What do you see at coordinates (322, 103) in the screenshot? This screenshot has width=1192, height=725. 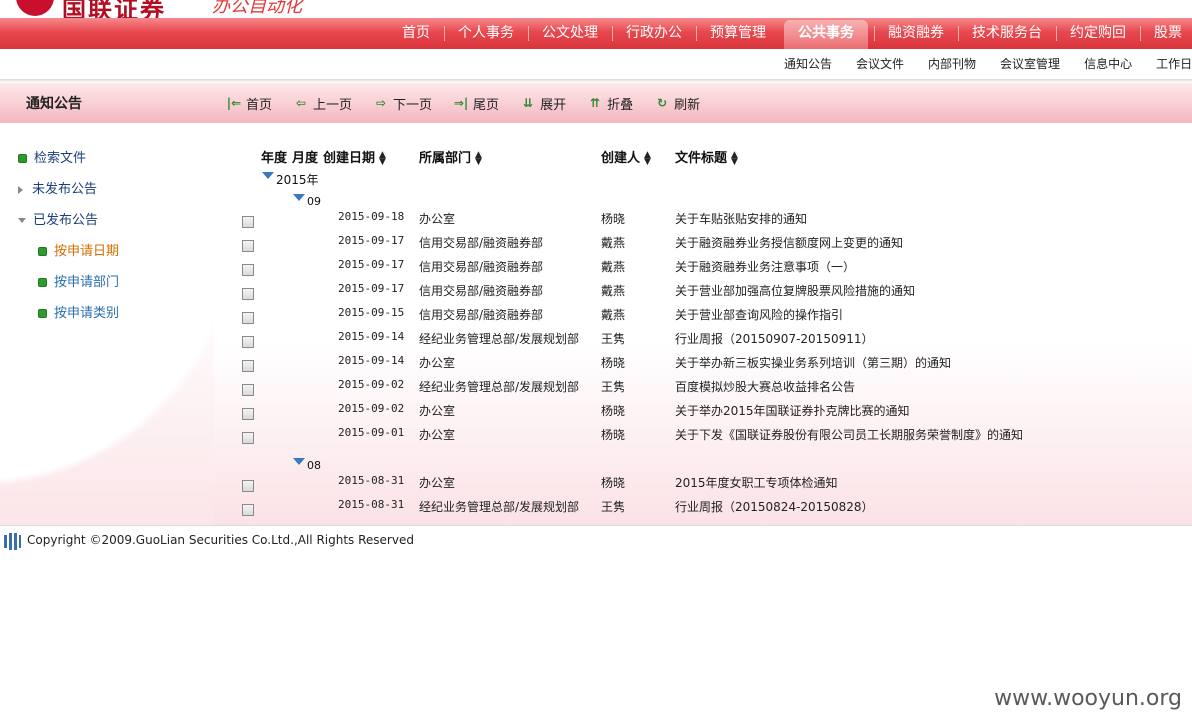 I see `toolbar-button: ⇦ 上一页` at bounding box center [322, 103].